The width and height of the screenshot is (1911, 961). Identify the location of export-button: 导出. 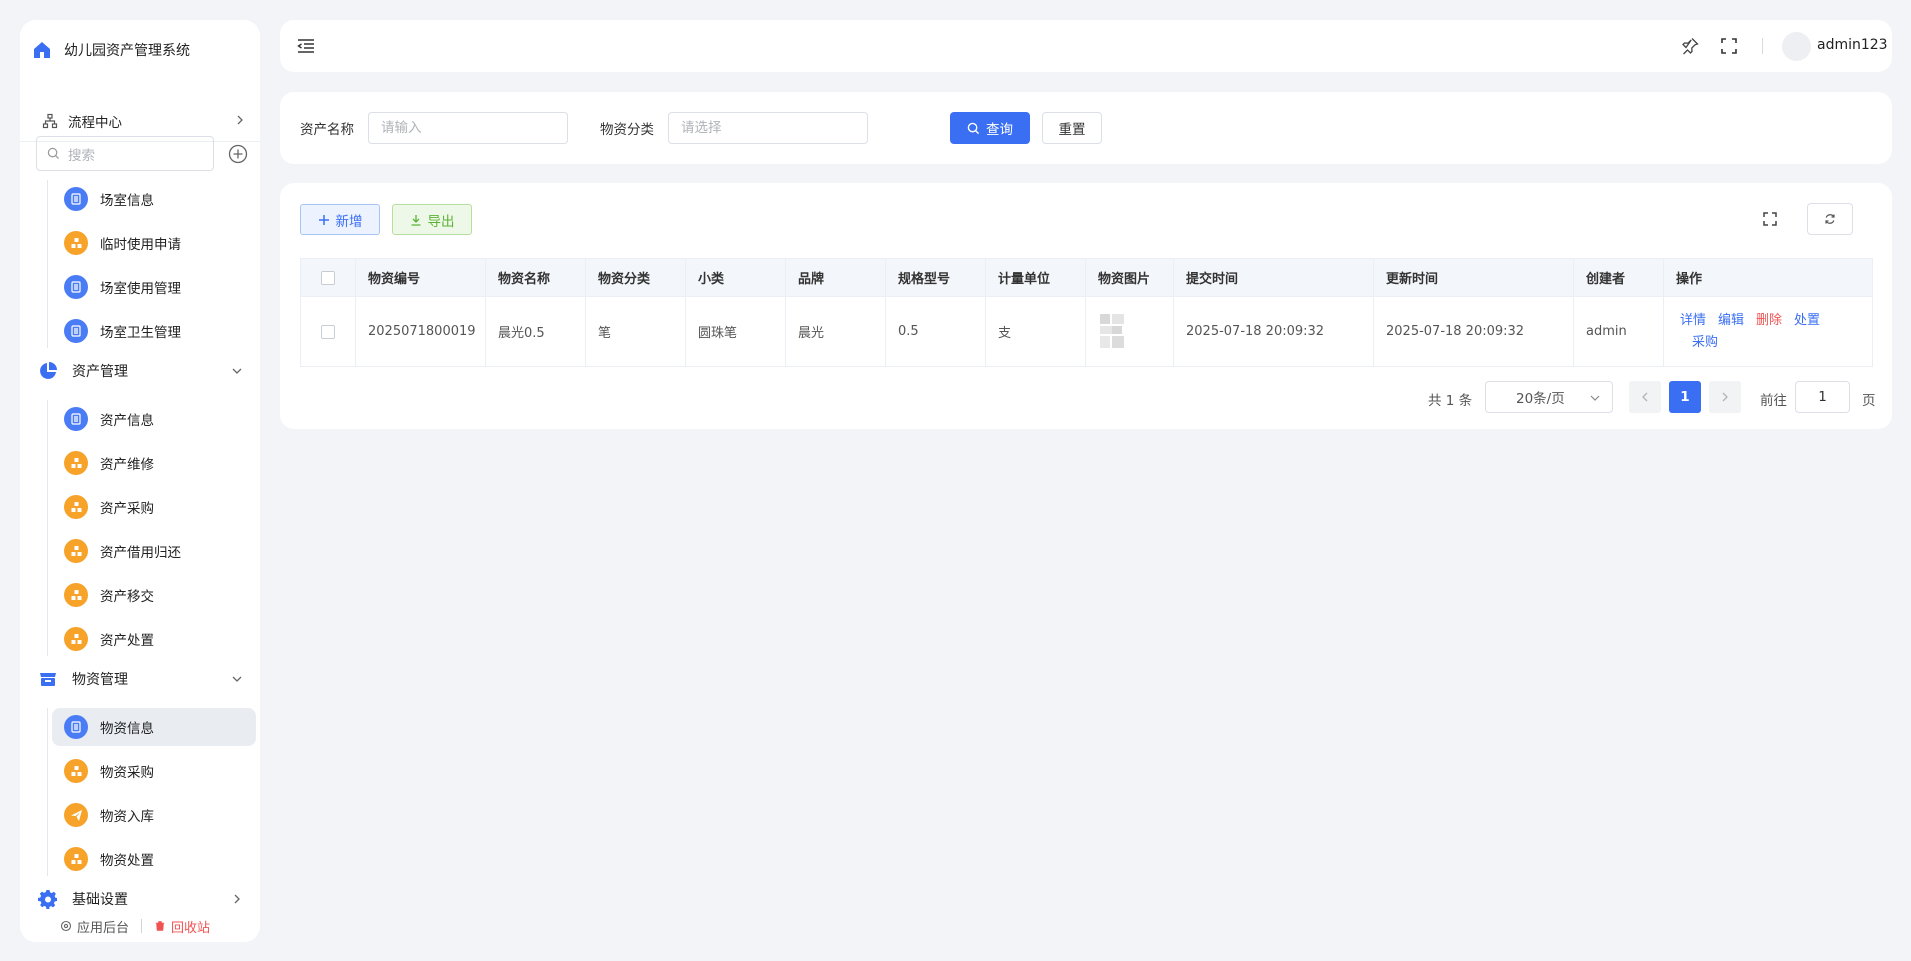
(432, 219).